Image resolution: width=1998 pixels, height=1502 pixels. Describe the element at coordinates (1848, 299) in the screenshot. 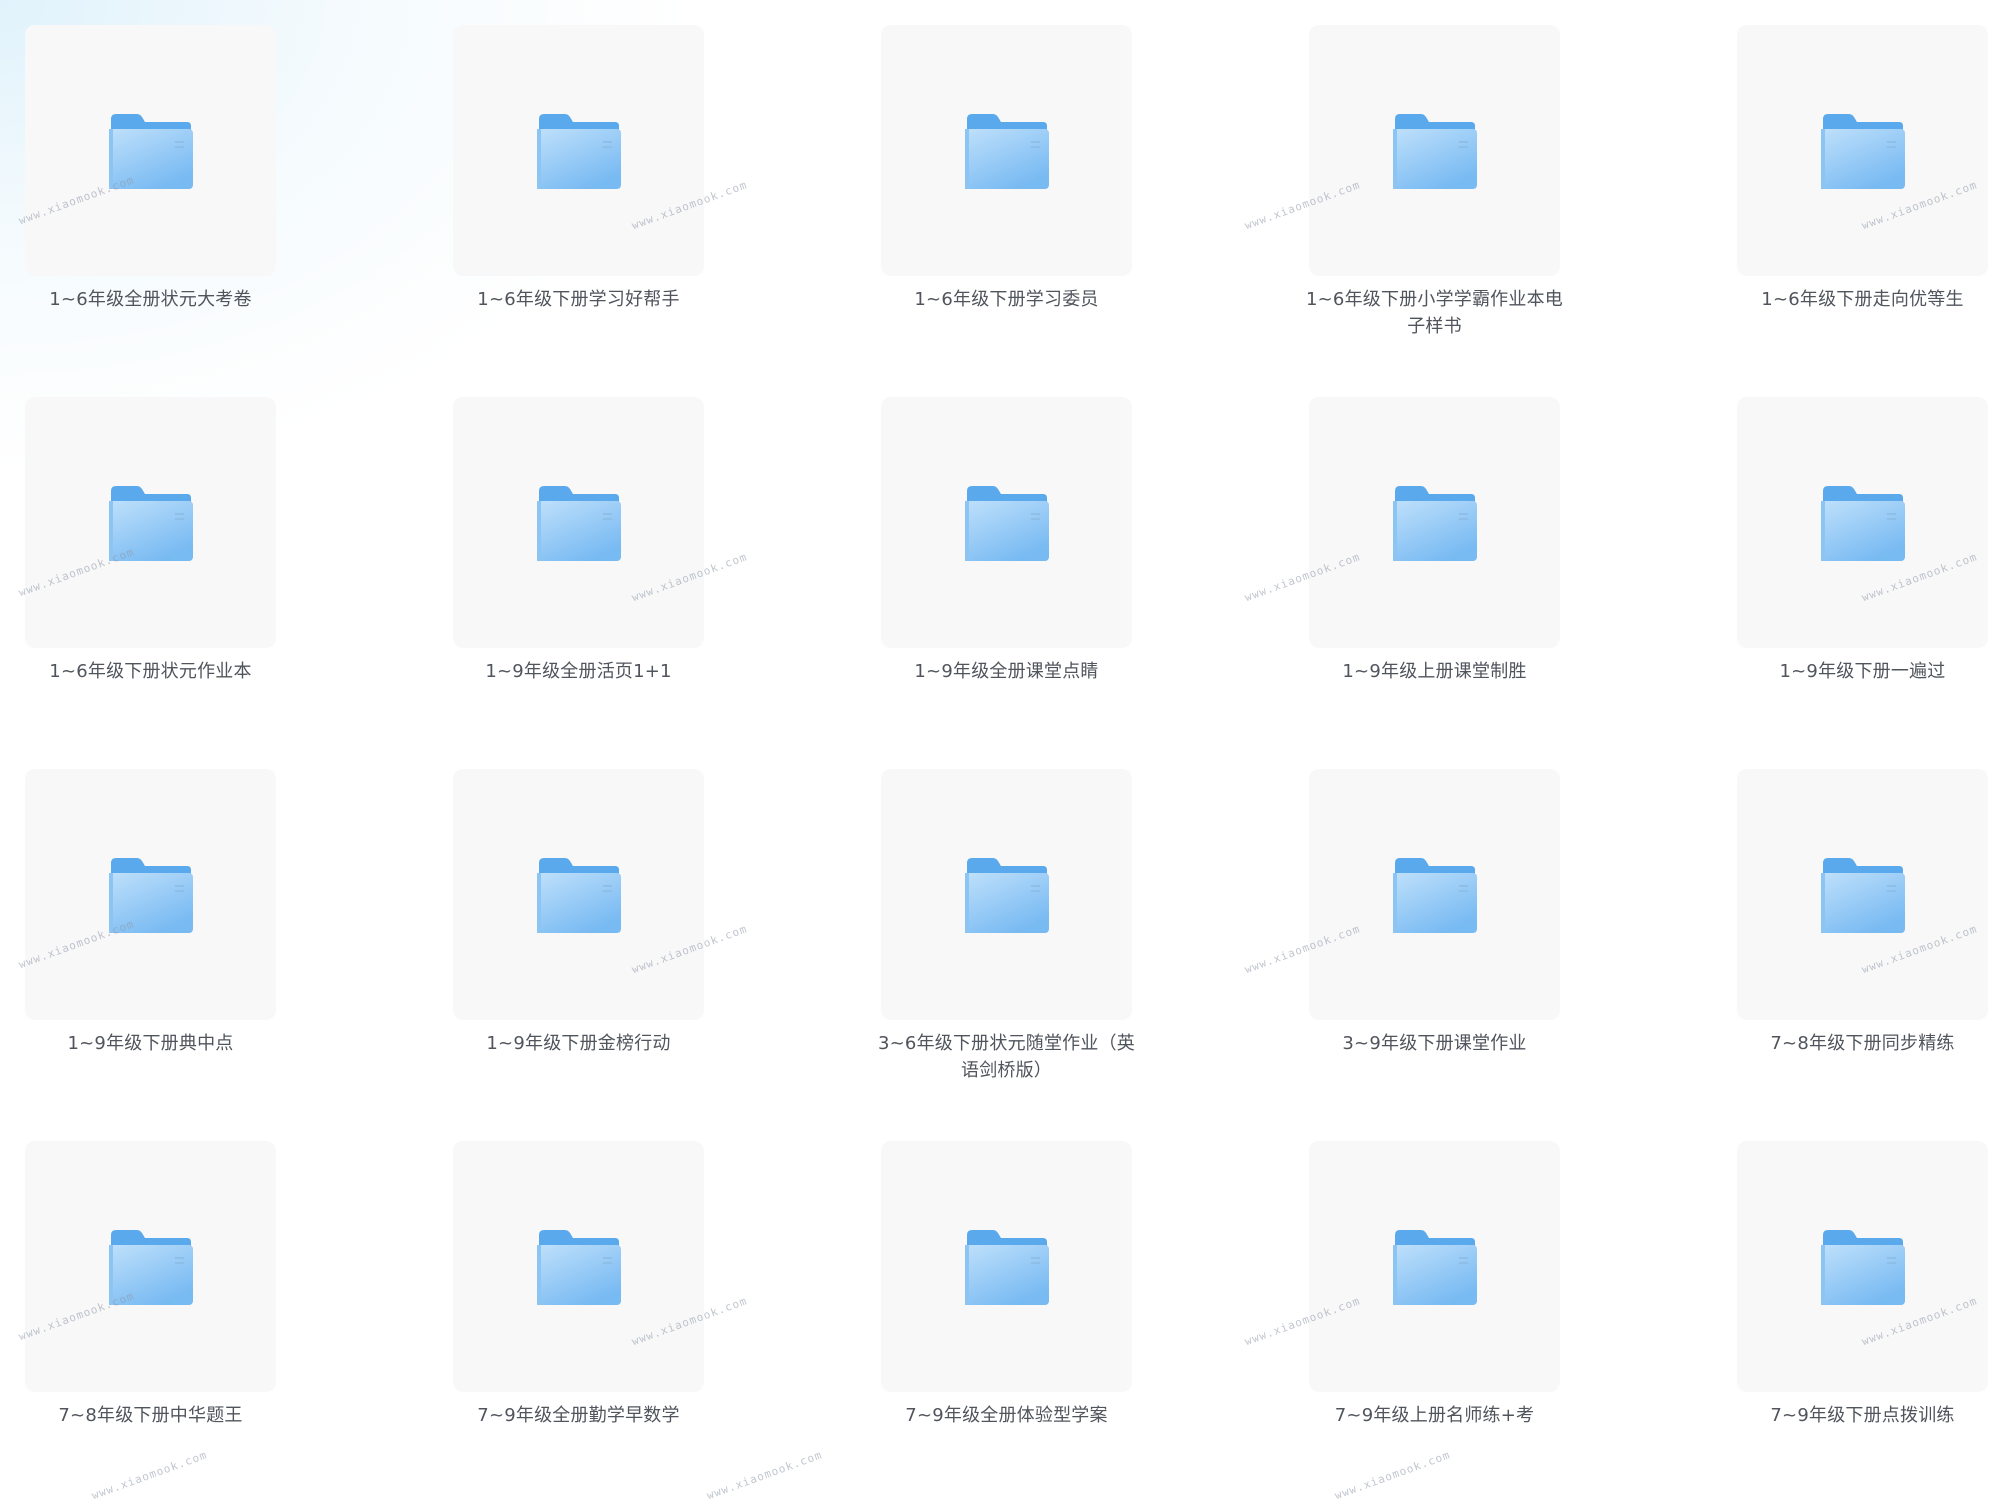

I see `folder-name: 1~6年级下册走向优等生` at that location.